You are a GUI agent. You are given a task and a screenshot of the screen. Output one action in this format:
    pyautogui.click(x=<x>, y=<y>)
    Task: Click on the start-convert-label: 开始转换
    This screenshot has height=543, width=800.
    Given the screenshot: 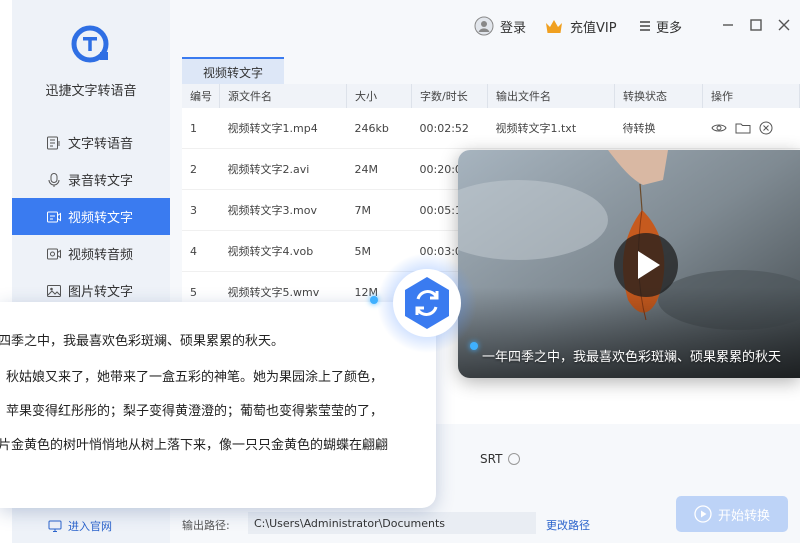 What is the action you would take?
    pyautogui.click(x=743, y=516)
    